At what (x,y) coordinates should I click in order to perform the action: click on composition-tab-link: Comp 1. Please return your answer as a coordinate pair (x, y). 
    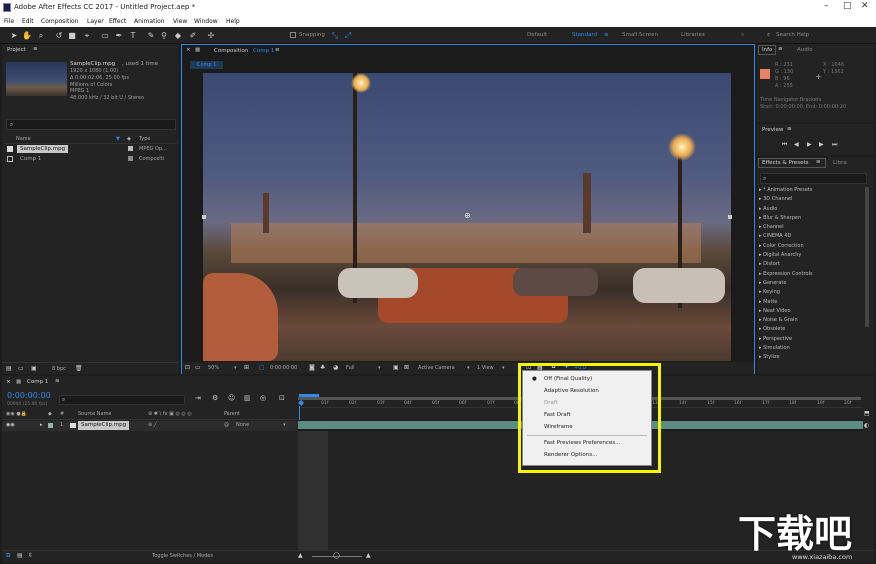
    Looking at the image, I should click on (263, 53).